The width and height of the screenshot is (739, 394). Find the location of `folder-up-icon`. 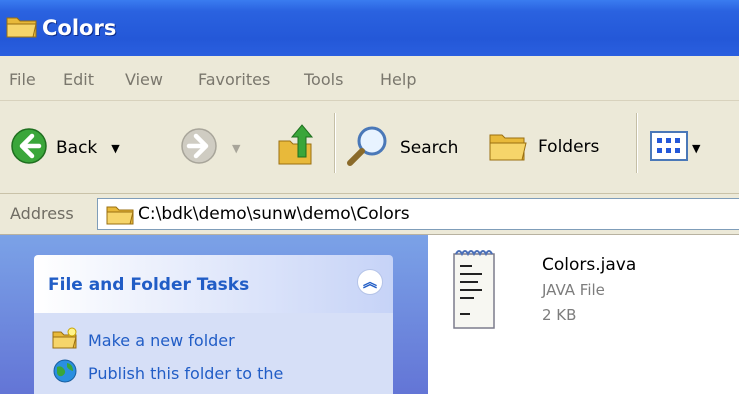

folder-up-icon is located at coordinates (296, 147).